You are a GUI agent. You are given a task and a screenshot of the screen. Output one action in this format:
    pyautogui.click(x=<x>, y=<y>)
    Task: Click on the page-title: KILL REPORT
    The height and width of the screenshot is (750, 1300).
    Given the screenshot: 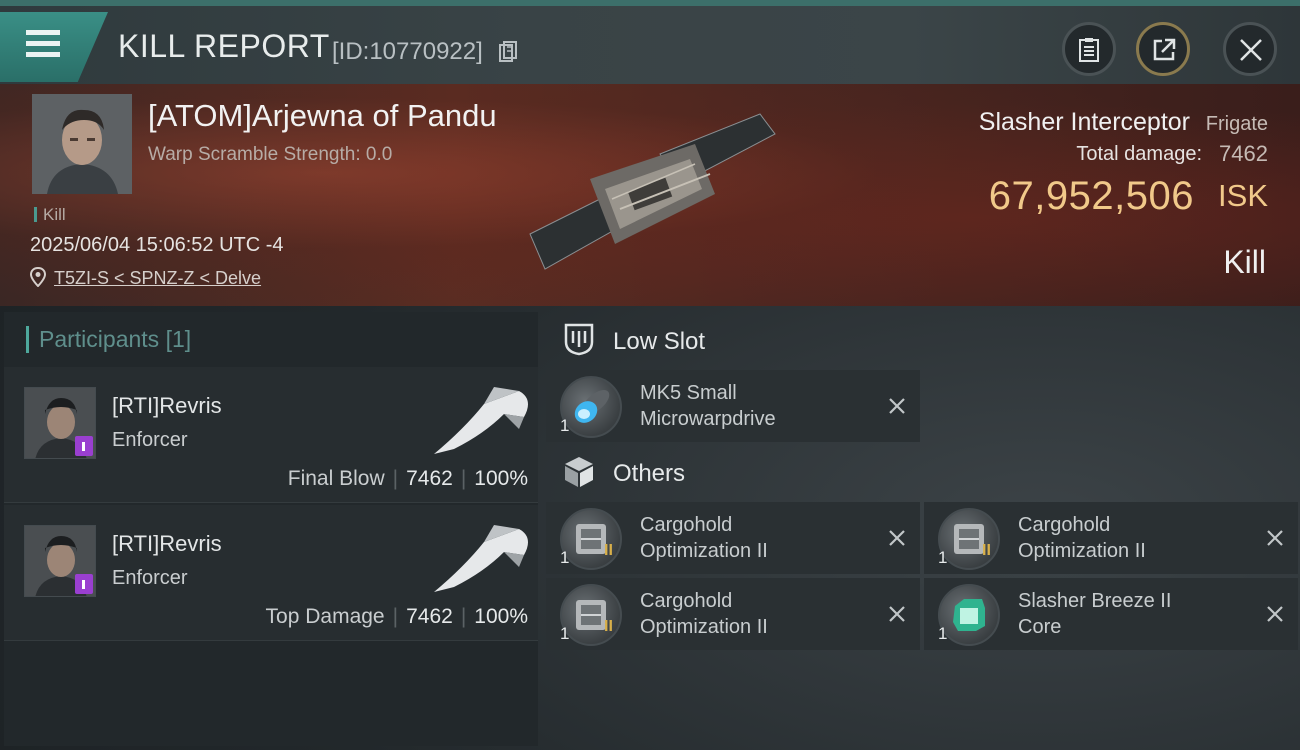 What is the action you would take?
    pyautogui.click(x=224, y=46)
    